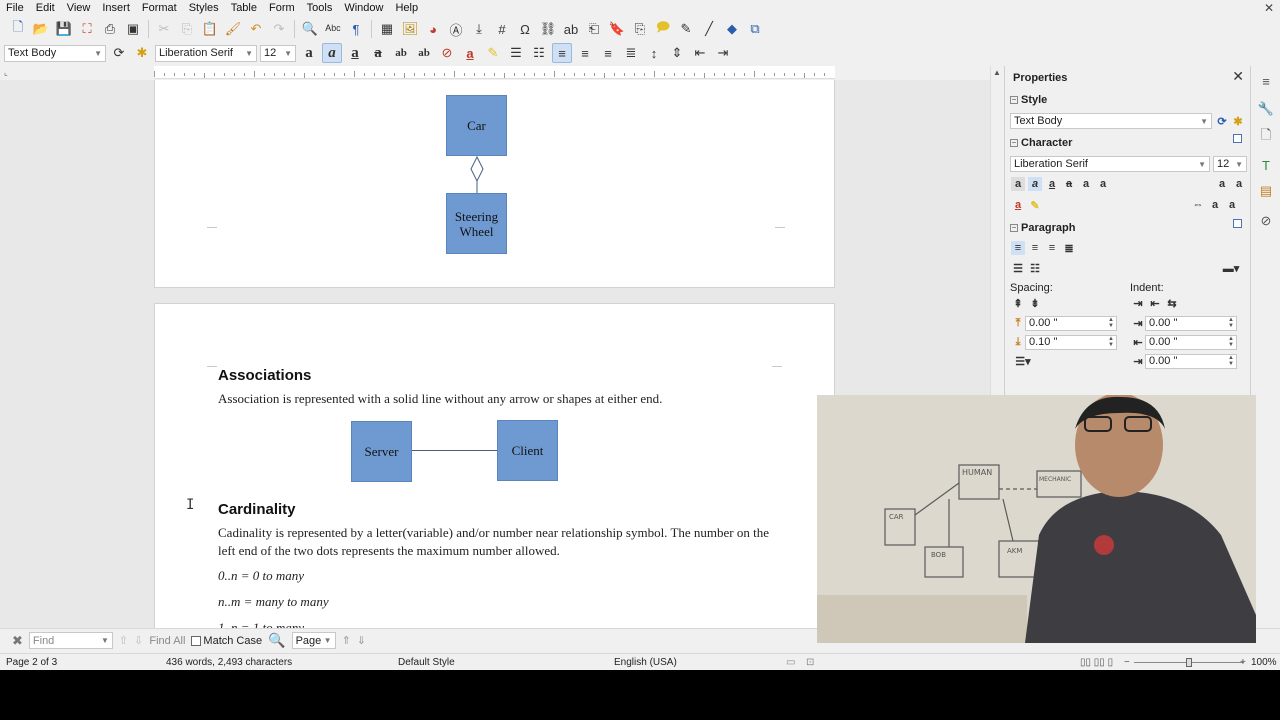  I want to click on find-all-button: Find All, so click(167, 641).